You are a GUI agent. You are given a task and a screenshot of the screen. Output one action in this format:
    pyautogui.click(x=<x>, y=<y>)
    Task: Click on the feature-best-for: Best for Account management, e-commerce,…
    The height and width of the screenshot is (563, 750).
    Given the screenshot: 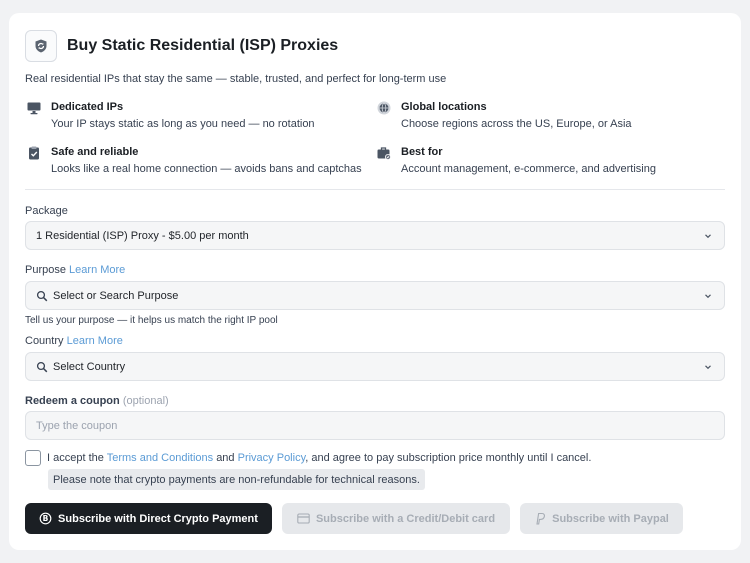 What is the action you would take?
    pyautogui.click(x=515, y=160)
    